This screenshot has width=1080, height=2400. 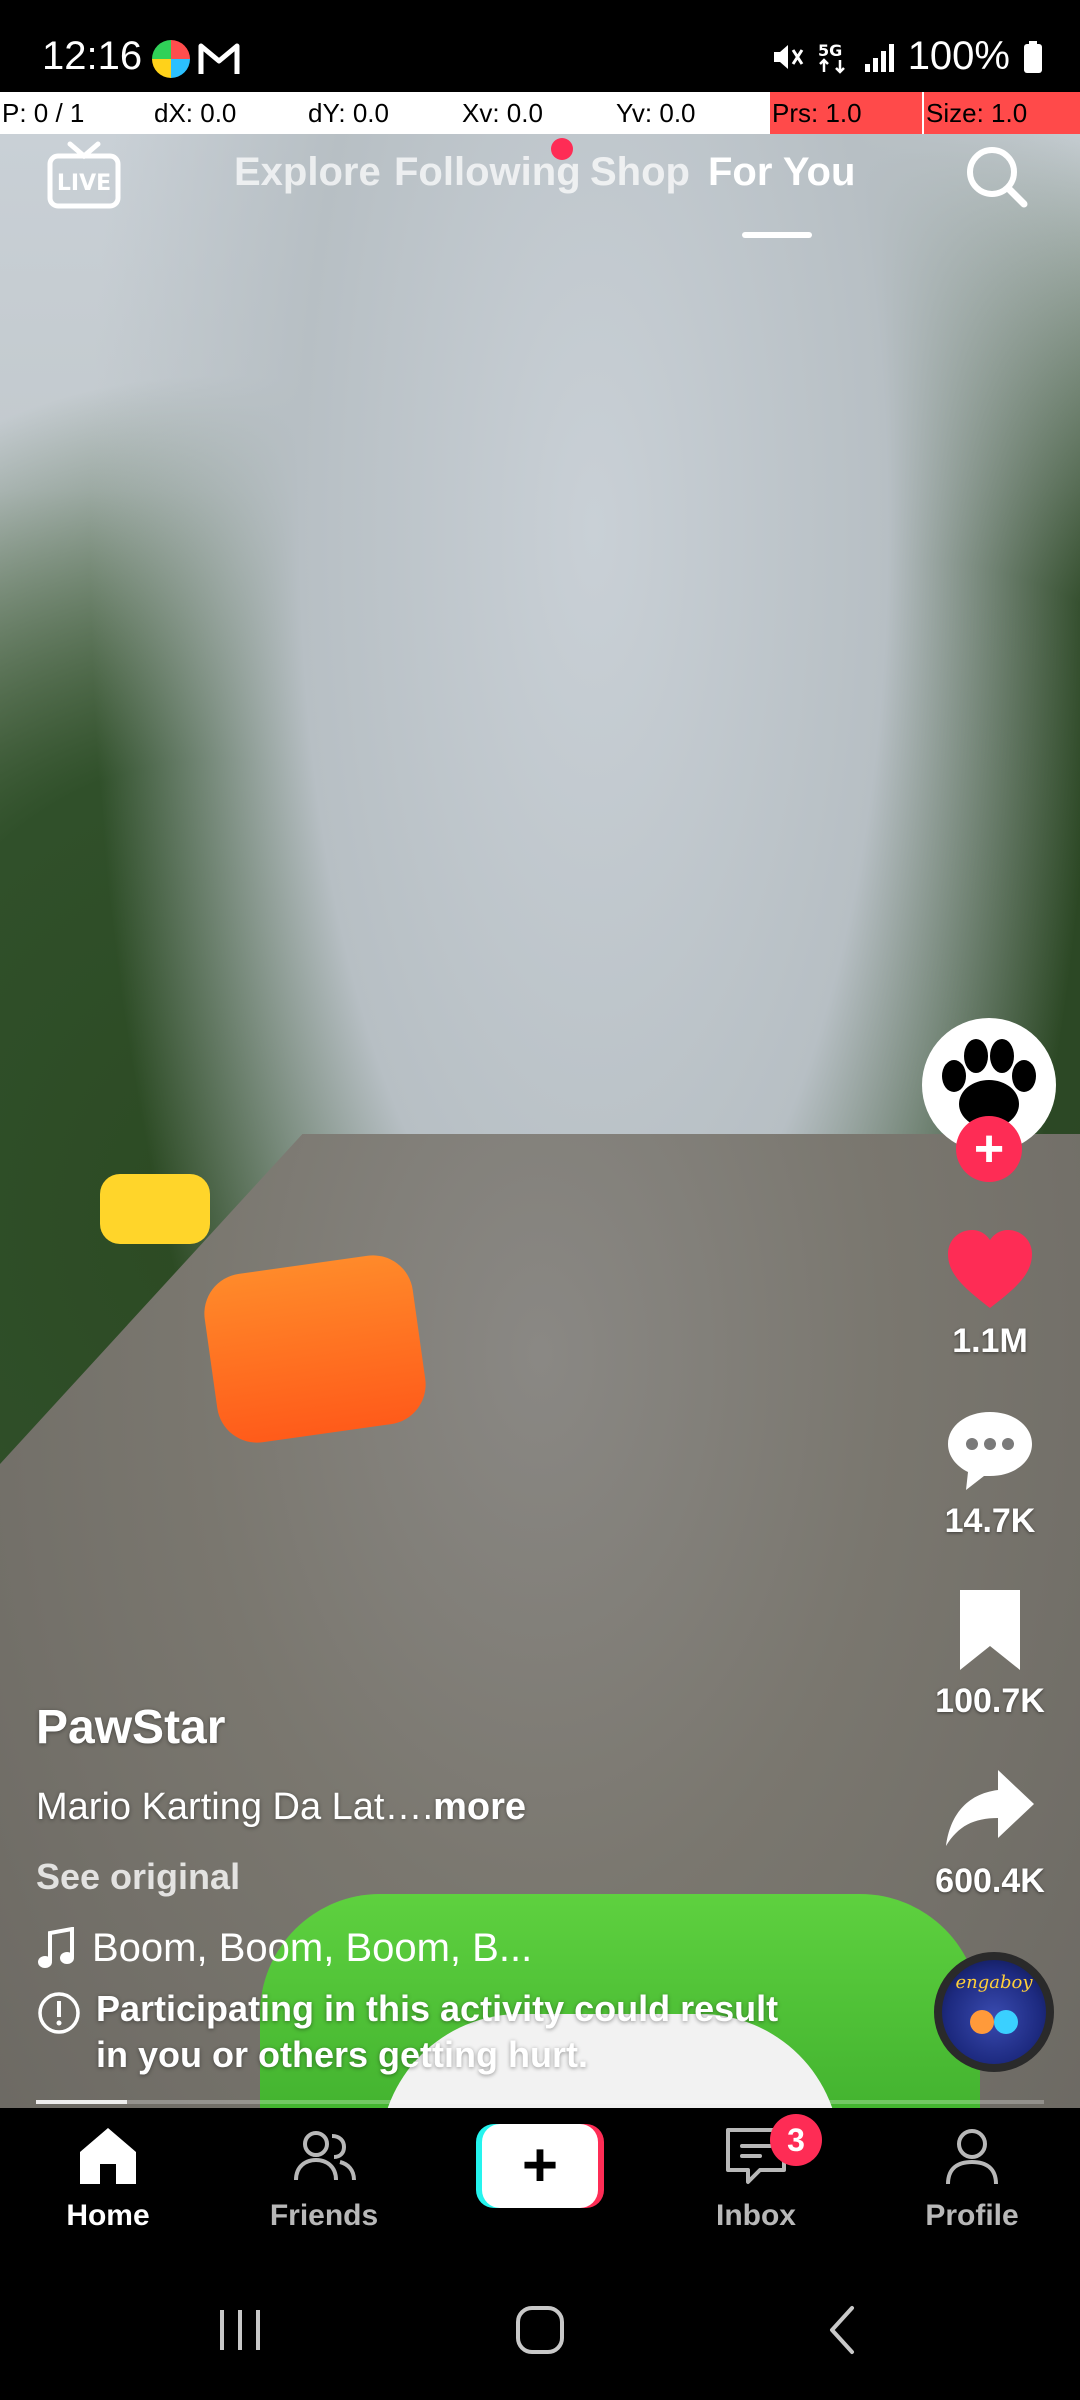 I want to click on back-icon, so click(x=844, y=2330).